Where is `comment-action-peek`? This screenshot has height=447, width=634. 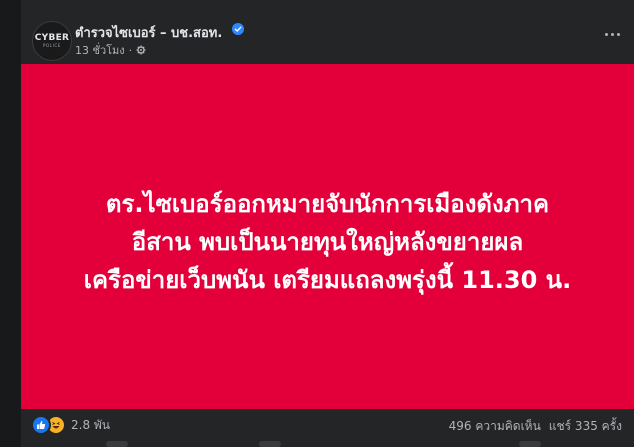 comment-action-peek is located at coordinates (270, 444).